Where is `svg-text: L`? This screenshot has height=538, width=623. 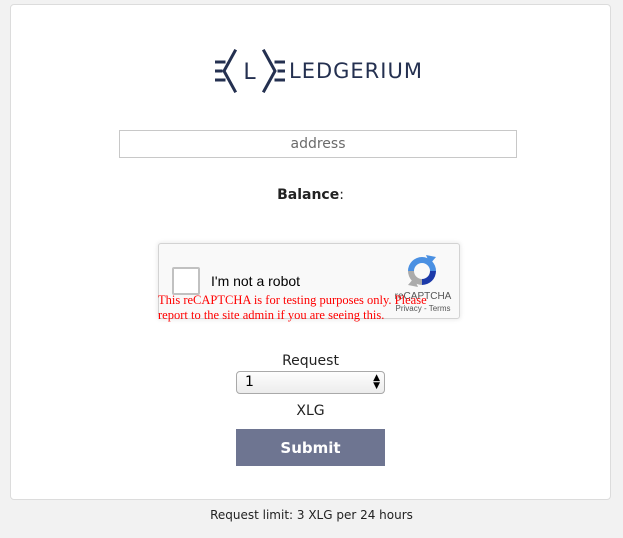
svg-text: L is located at coordinates (249, 72).